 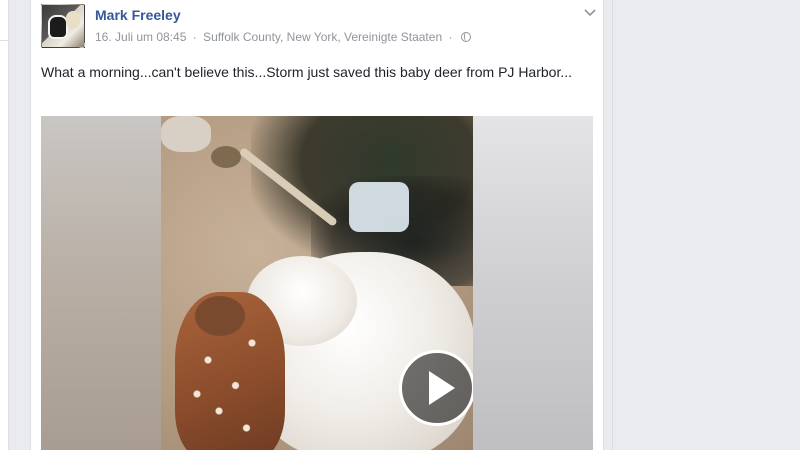 What do you see at coordinates (442, 388) in the screenshot?
I see `play-icon` at bounding box center [442, 388].